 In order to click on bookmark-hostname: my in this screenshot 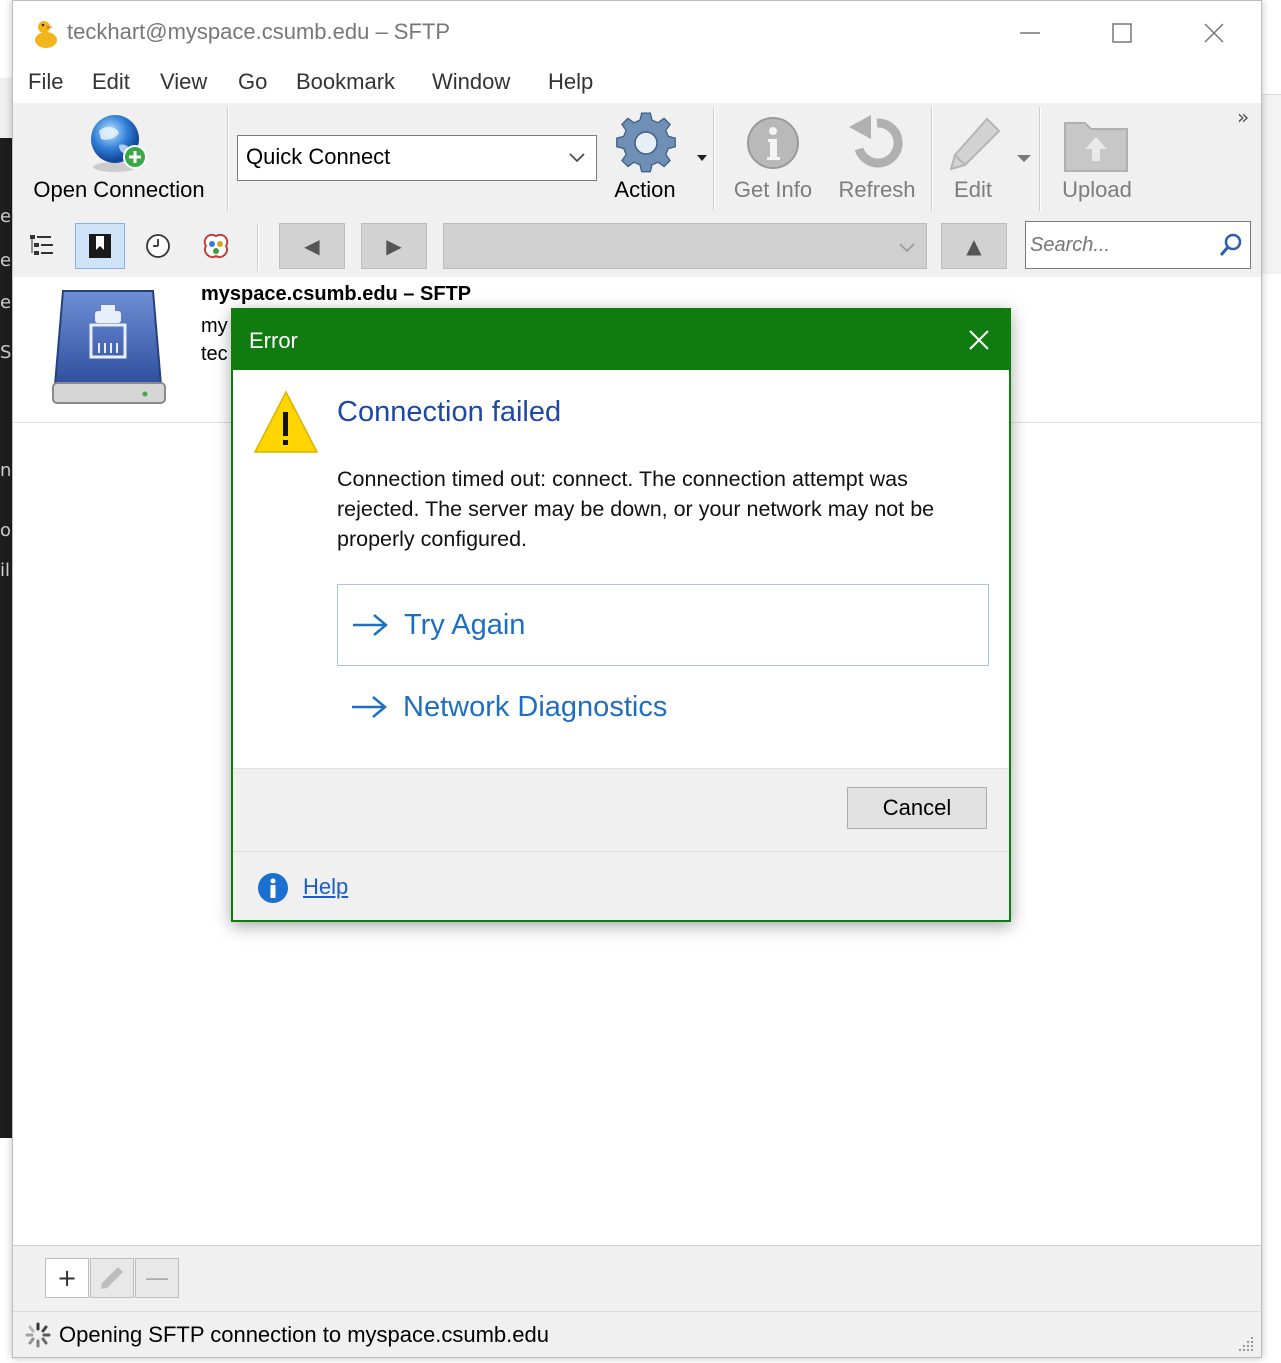, I will do `click(214, 326)`.